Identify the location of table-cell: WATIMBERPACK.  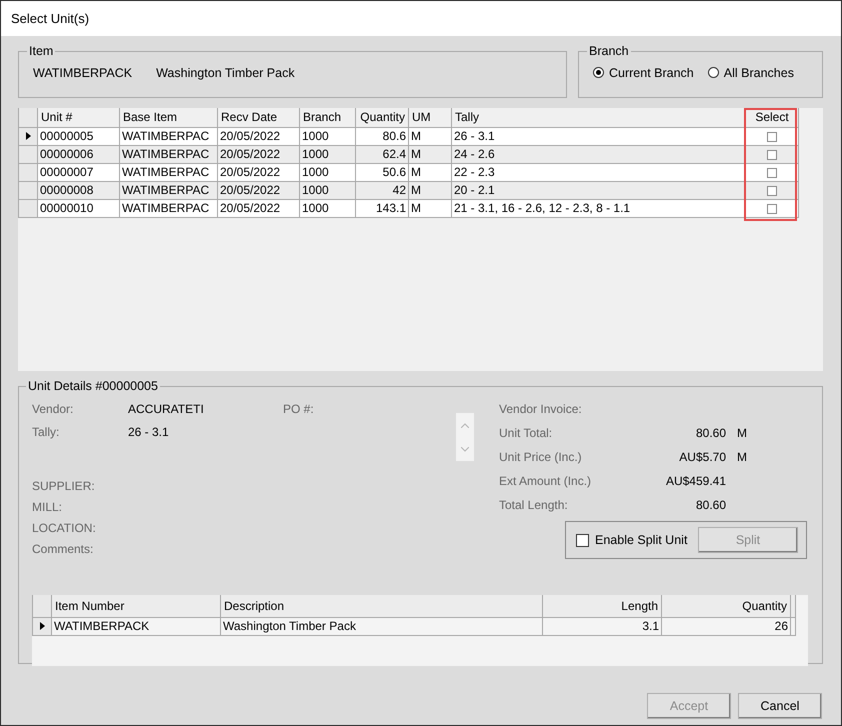
(136, 626).